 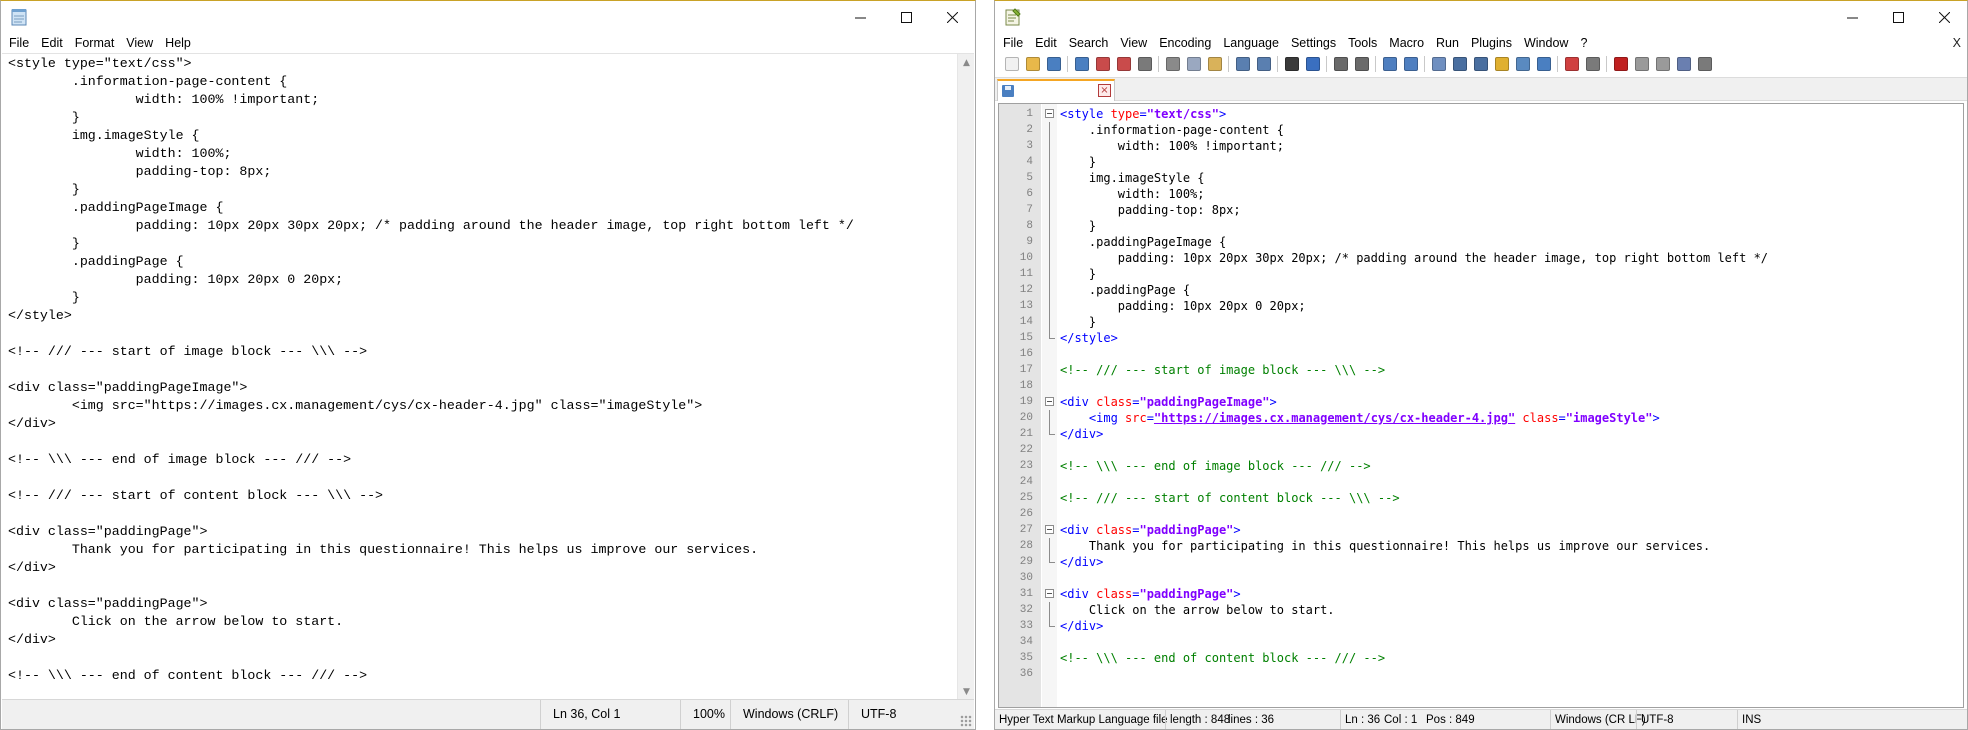 What do you see at coordinates (1481, 274) in the screenshot?
I see `code-line: 11 }` at bounding box center [1481, 274].